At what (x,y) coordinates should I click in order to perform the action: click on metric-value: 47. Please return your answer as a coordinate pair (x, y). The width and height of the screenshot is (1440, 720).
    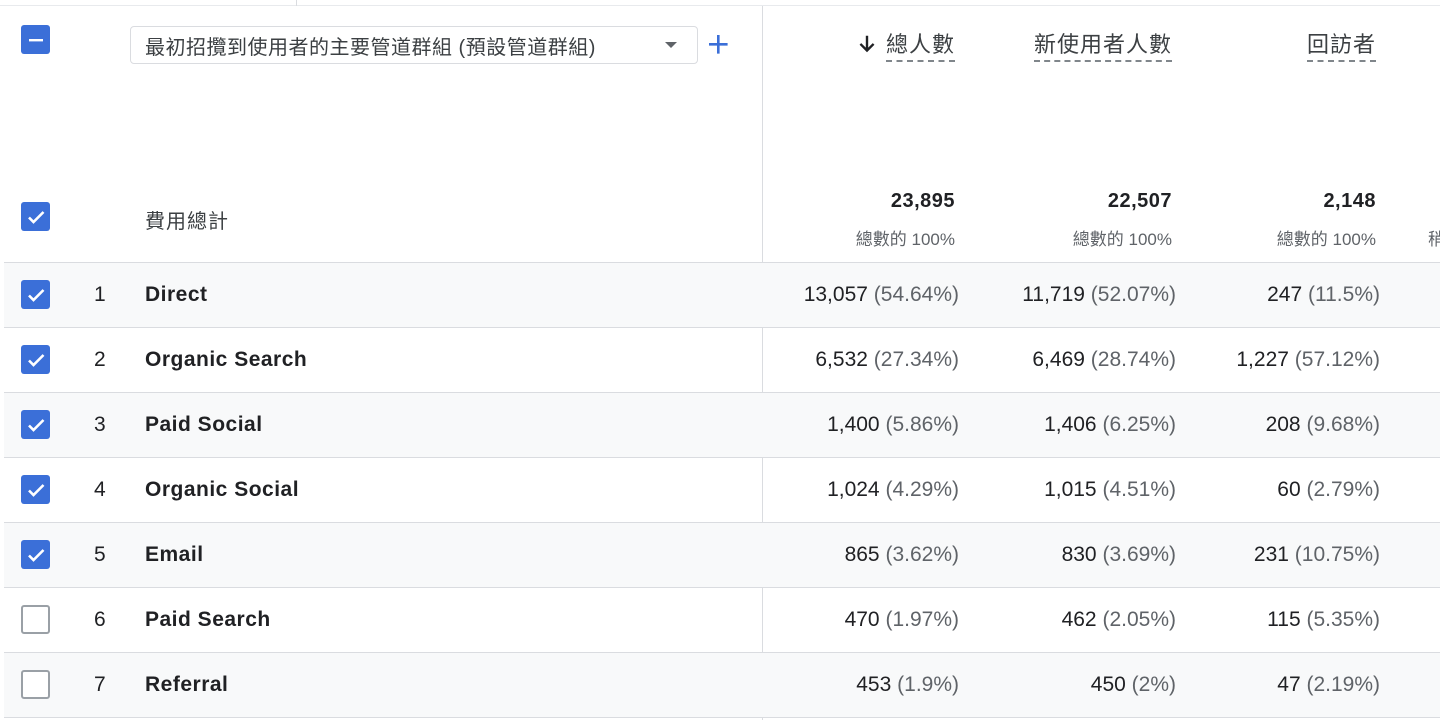
    Looking at the image, I should click on (1289, 684).